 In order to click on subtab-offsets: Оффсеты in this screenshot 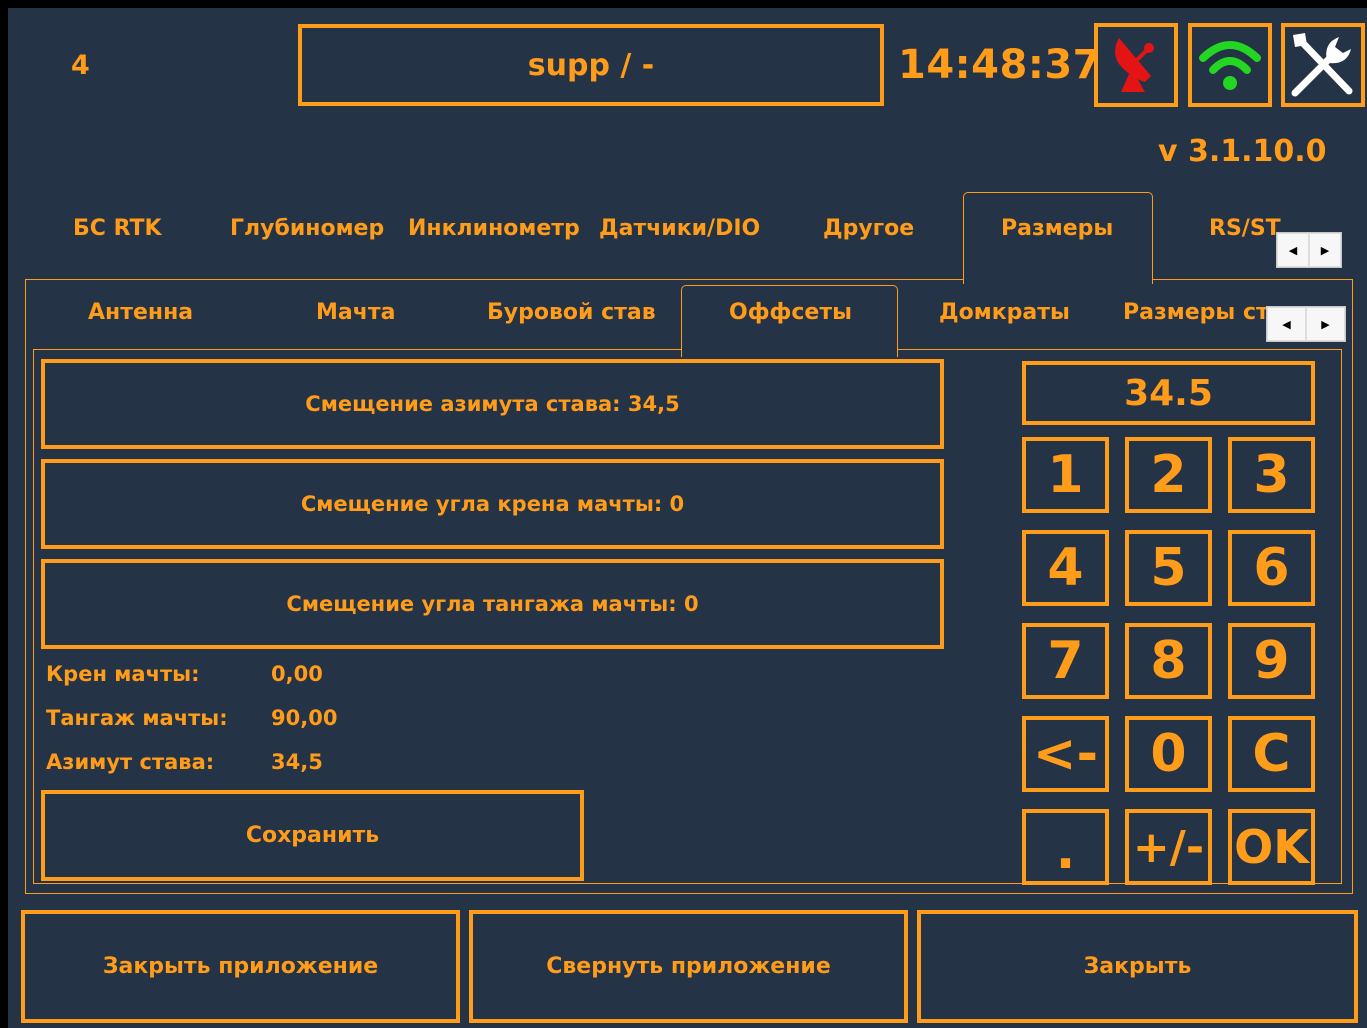, I will do `click(790, 312)`.